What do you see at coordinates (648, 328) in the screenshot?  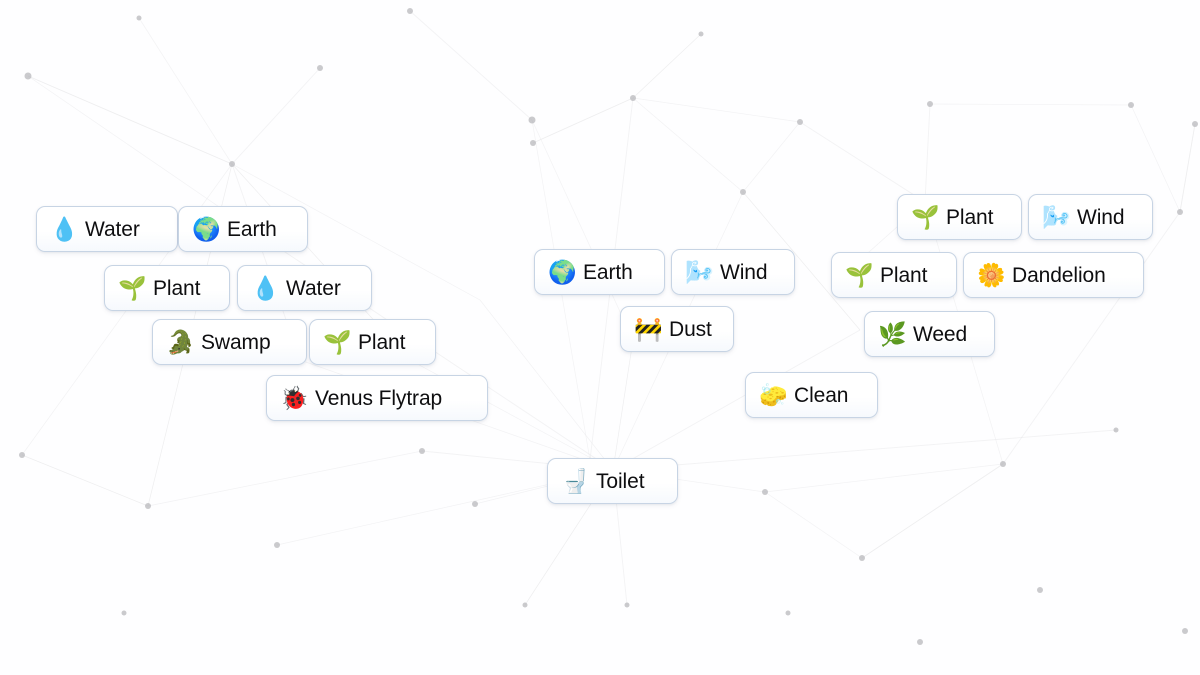 I see `dust-rock-icon: 🚧` at bounding box center [648, 328].